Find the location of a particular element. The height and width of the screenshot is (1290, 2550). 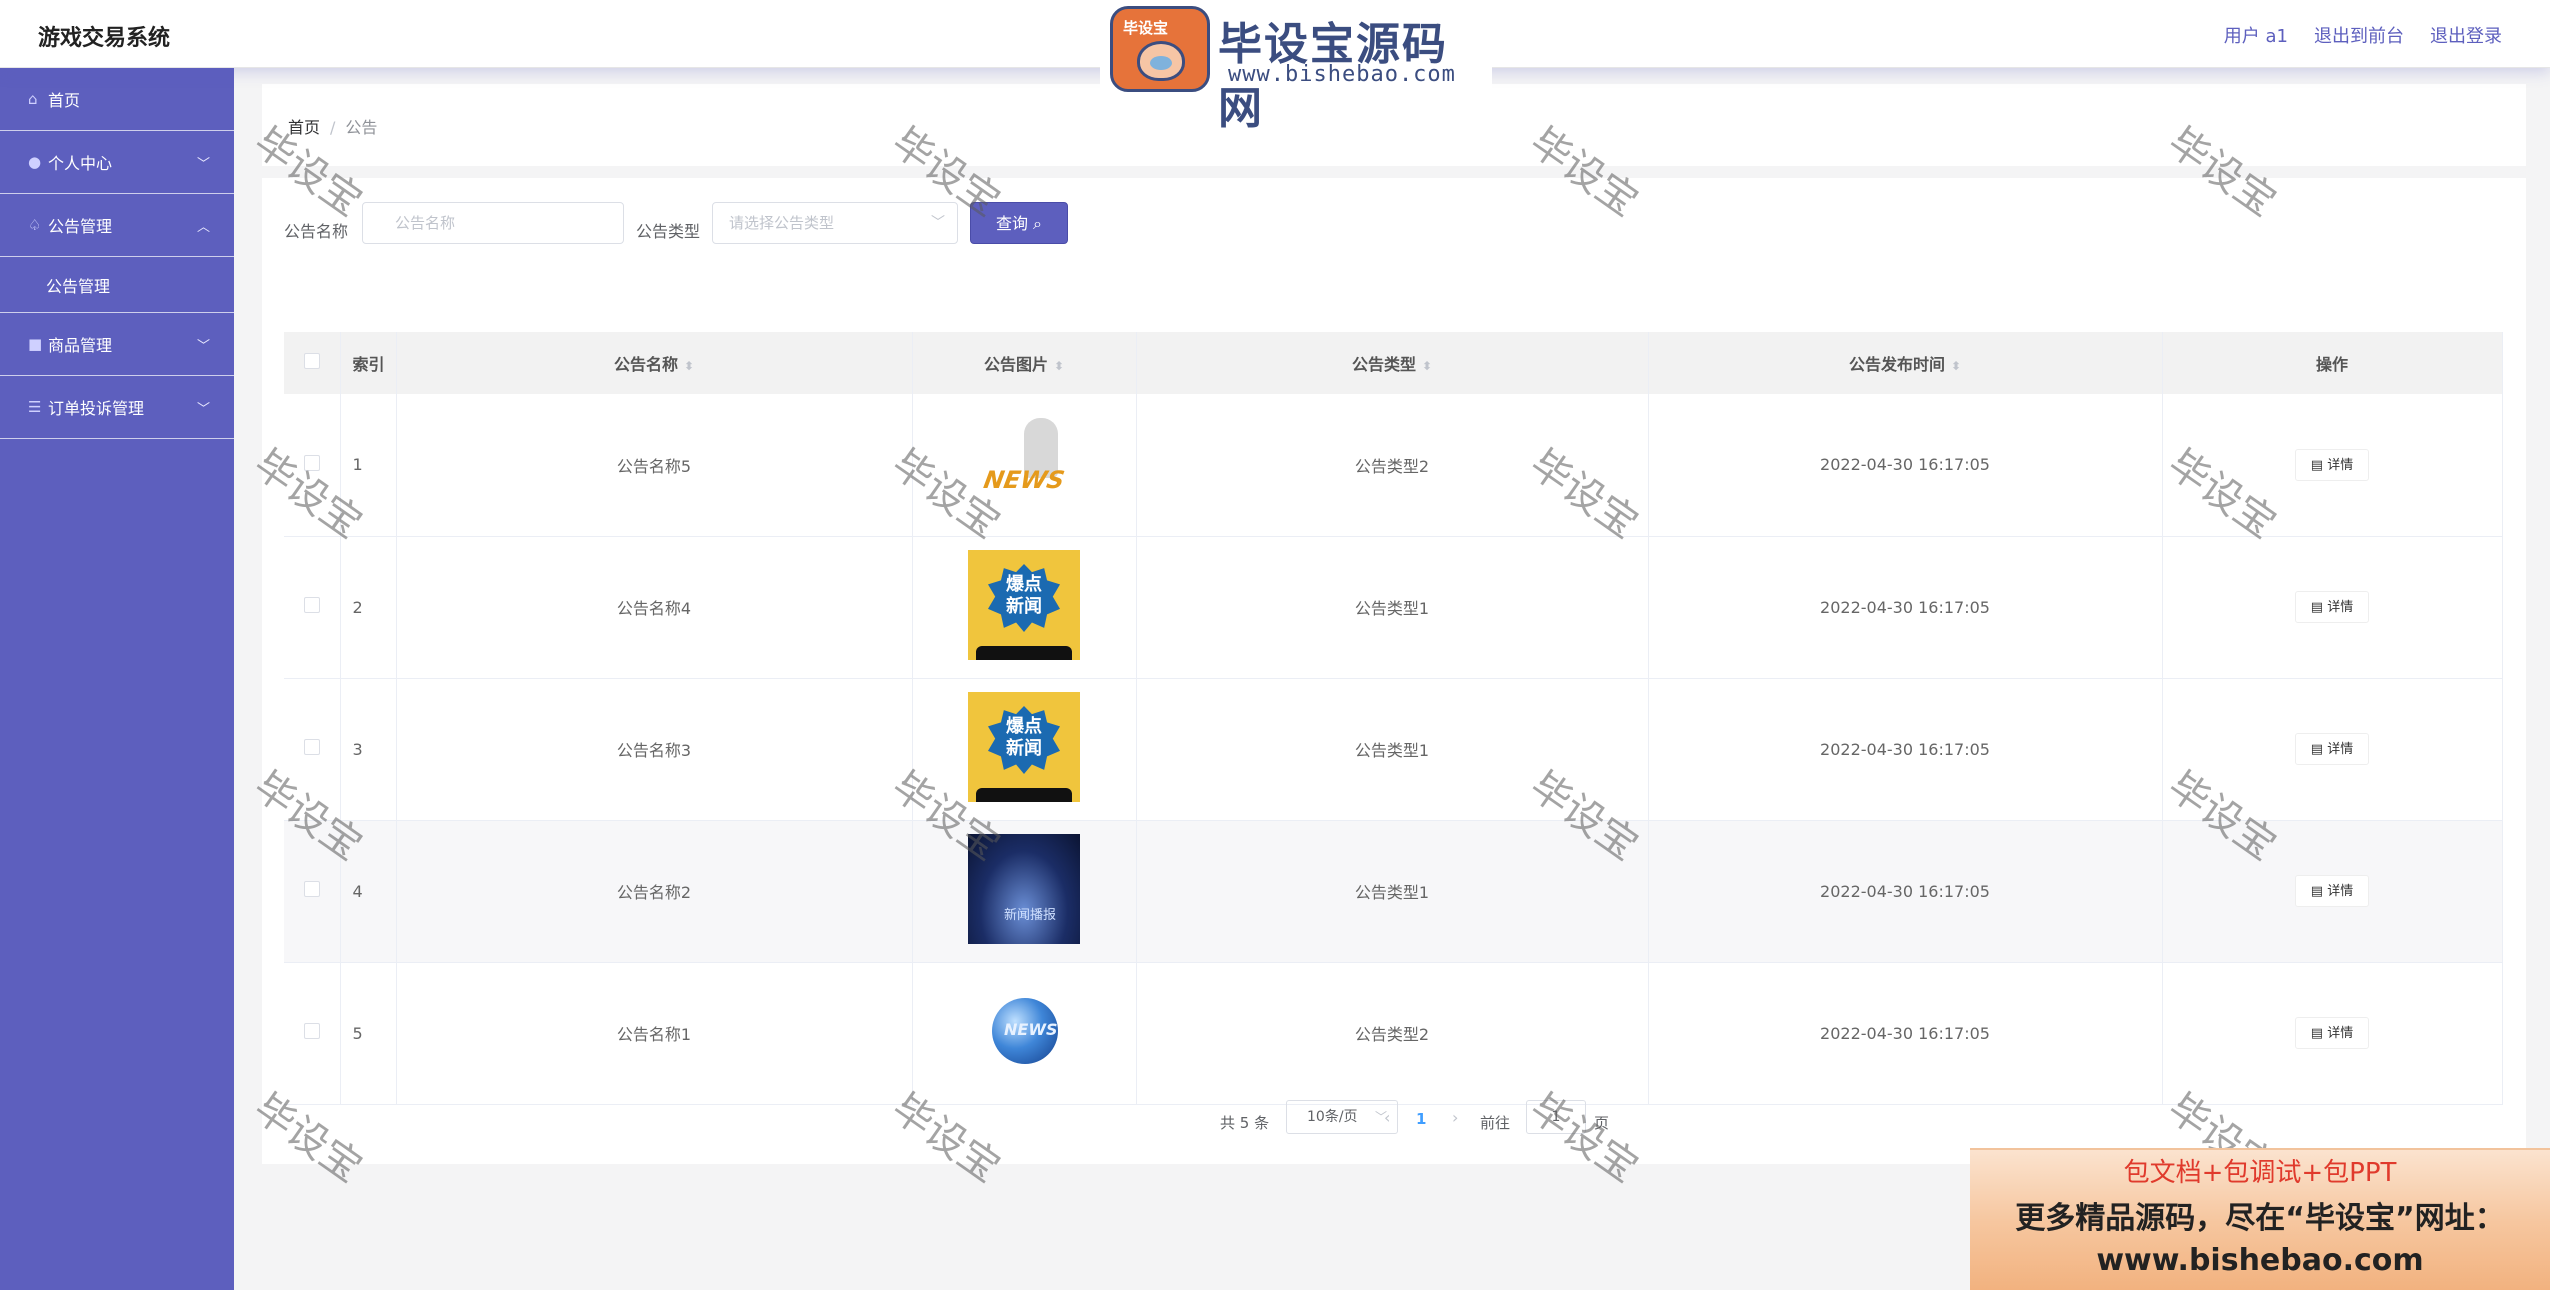

col-time-label: 公告发布时间 is located at coordinates (1896, 364).